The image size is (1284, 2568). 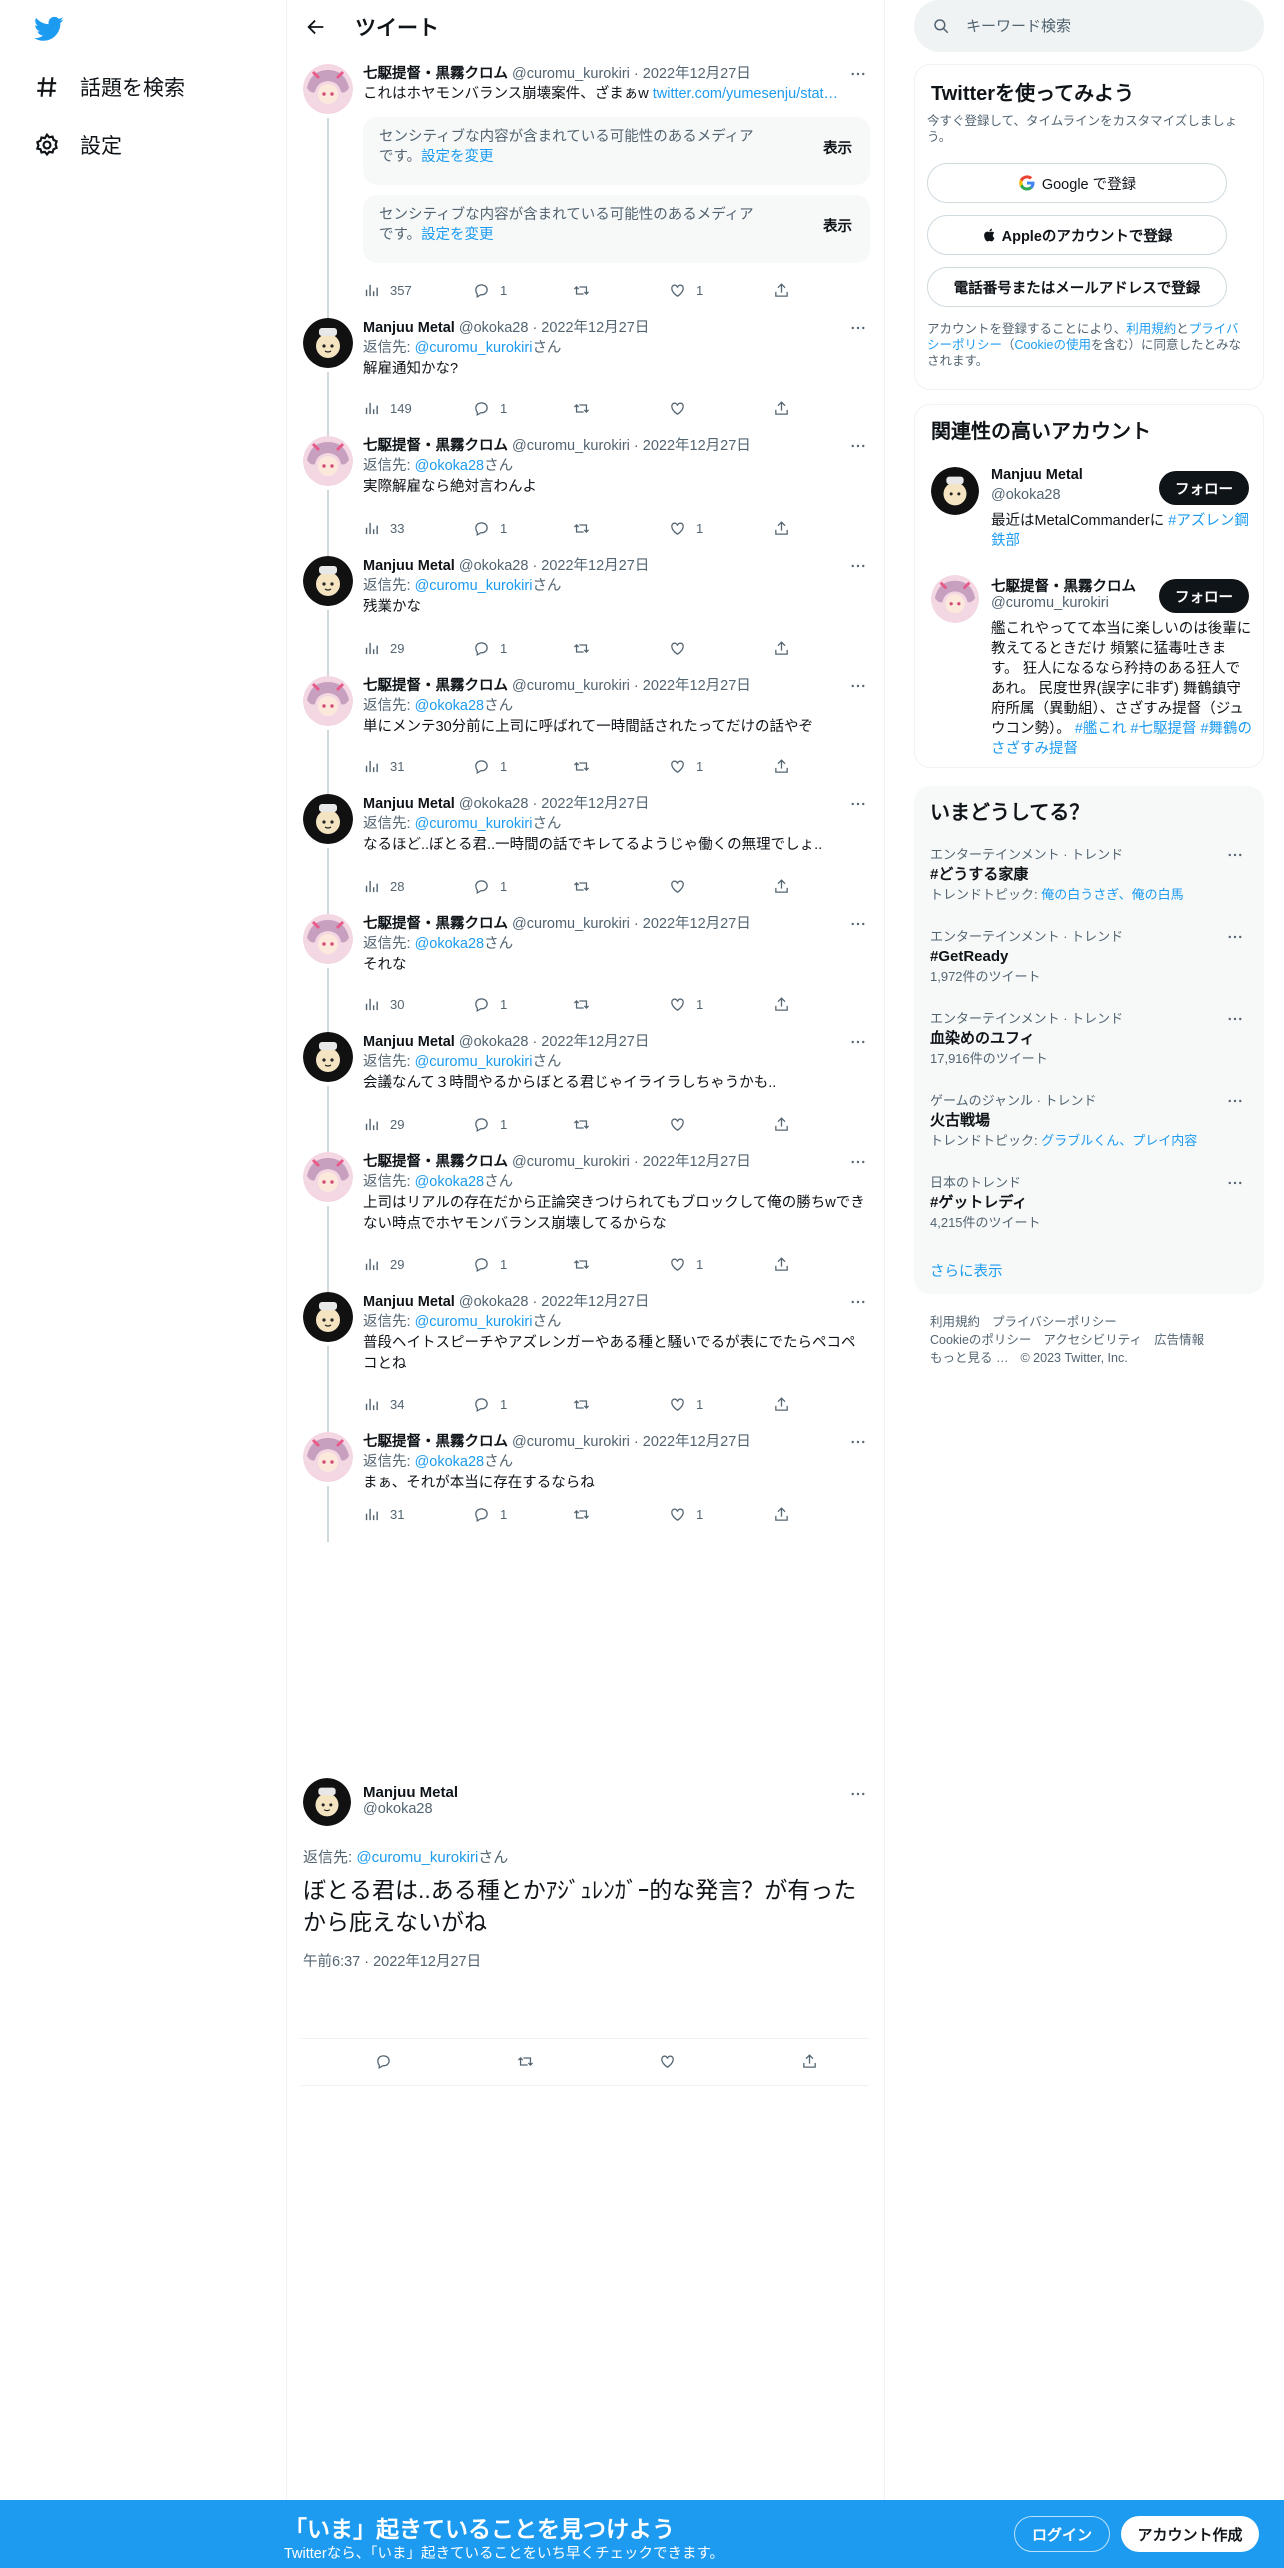 What do you see at coordinates (383, 1264) in the screenshot?
I see `views-button: 29` at bounding box center [383, 1264].